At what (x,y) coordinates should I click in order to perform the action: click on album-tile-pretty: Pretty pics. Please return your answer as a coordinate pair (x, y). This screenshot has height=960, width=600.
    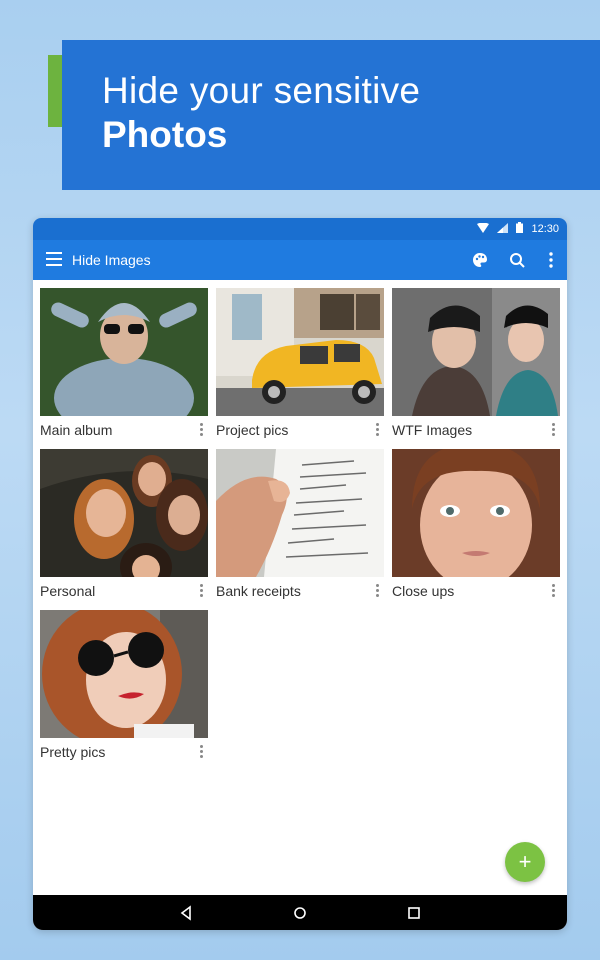
    Looking at the image, I should click on (124, 689).